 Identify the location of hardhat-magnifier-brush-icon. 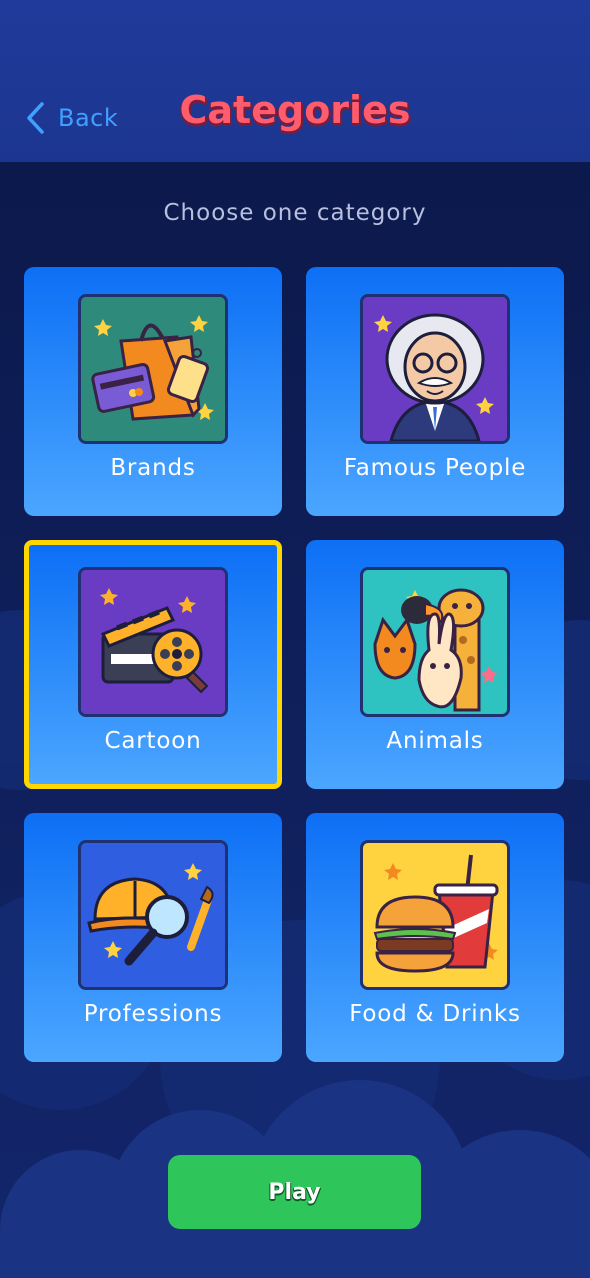
(153, 915).